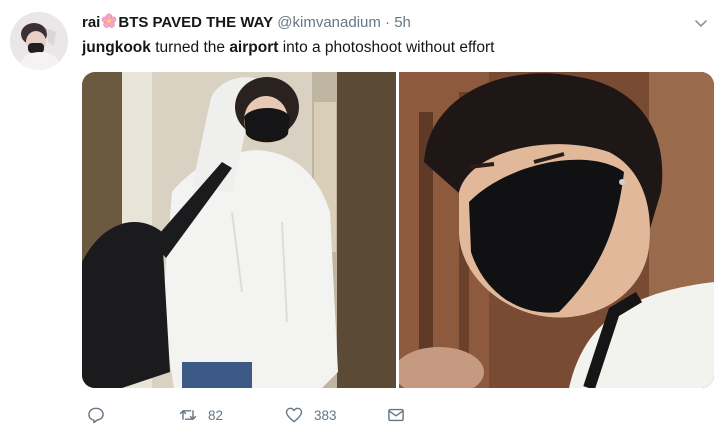  Describe the element at coordinates (383, 23) in the screenshot. I see `tweet-header: rai BTS PAVED THE WAY @kimvanadium · 5h` at that location.